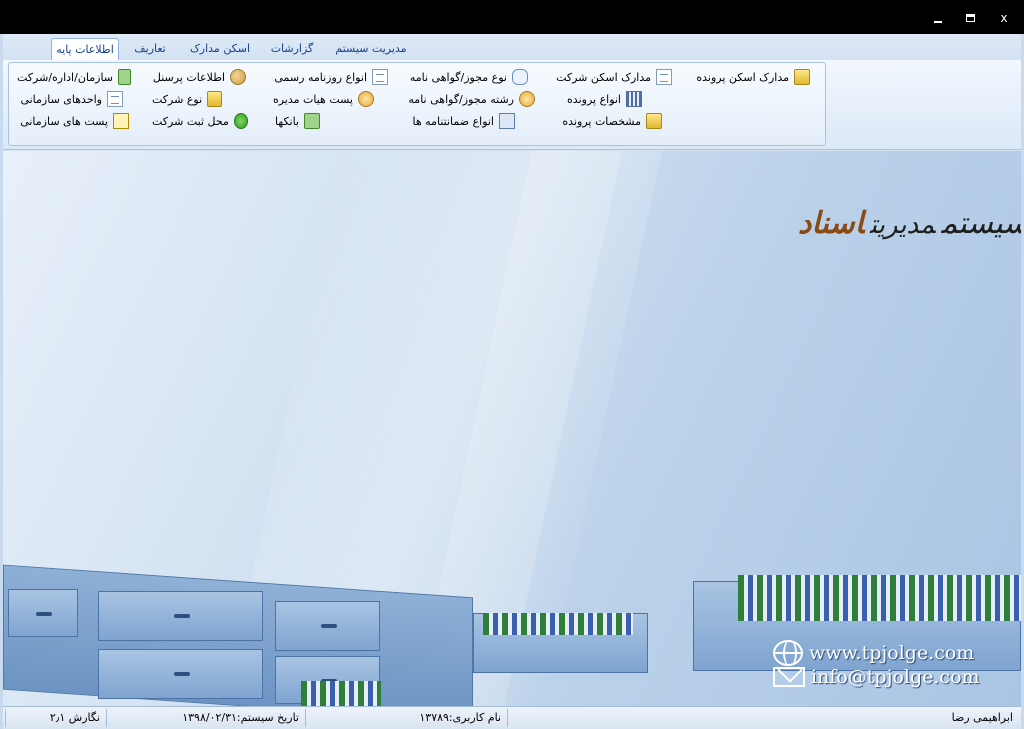 This screenshot has height=729, width=1024. I want to click on binder-icon, so click(634, 99).